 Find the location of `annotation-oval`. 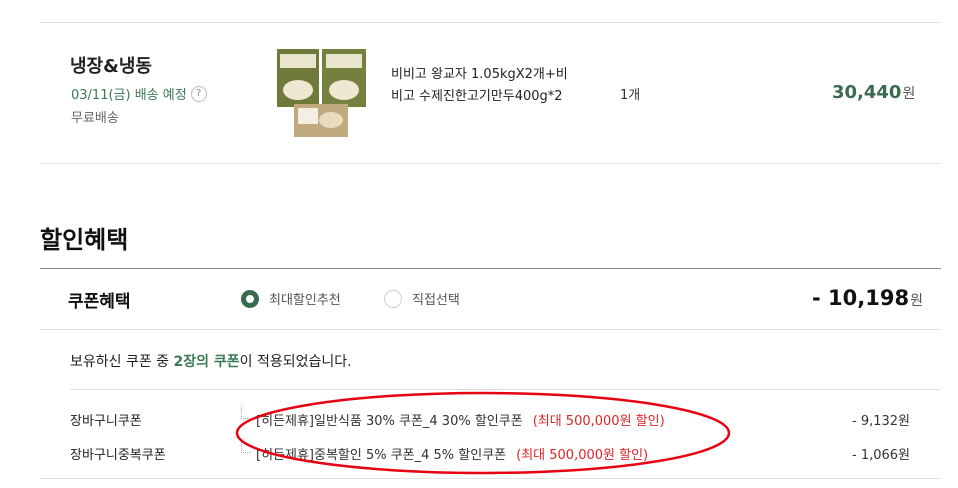

annotation-oval is located at coordinates (483, 433).